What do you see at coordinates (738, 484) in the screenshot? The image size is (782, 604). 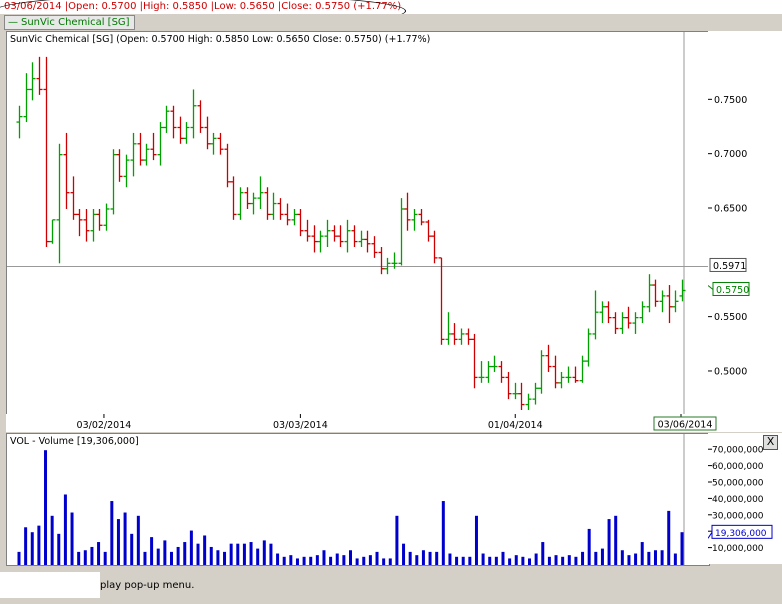 I see `volume-tick-label: 50,000,000` at bounding box center [738, 484].